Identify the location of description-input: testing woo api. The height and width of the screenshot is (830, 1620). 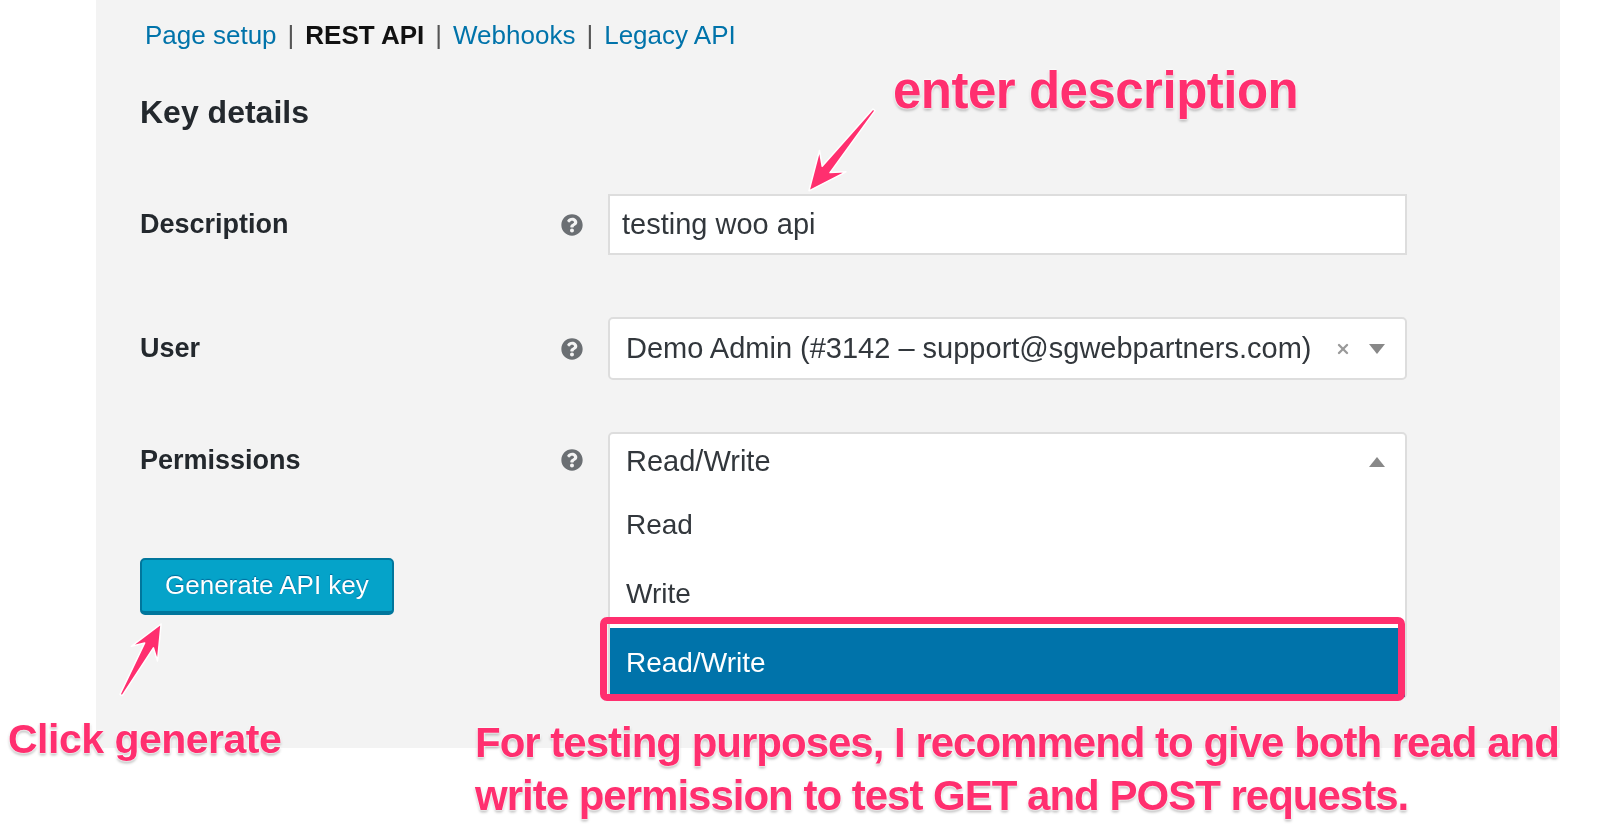
(1007, 224).